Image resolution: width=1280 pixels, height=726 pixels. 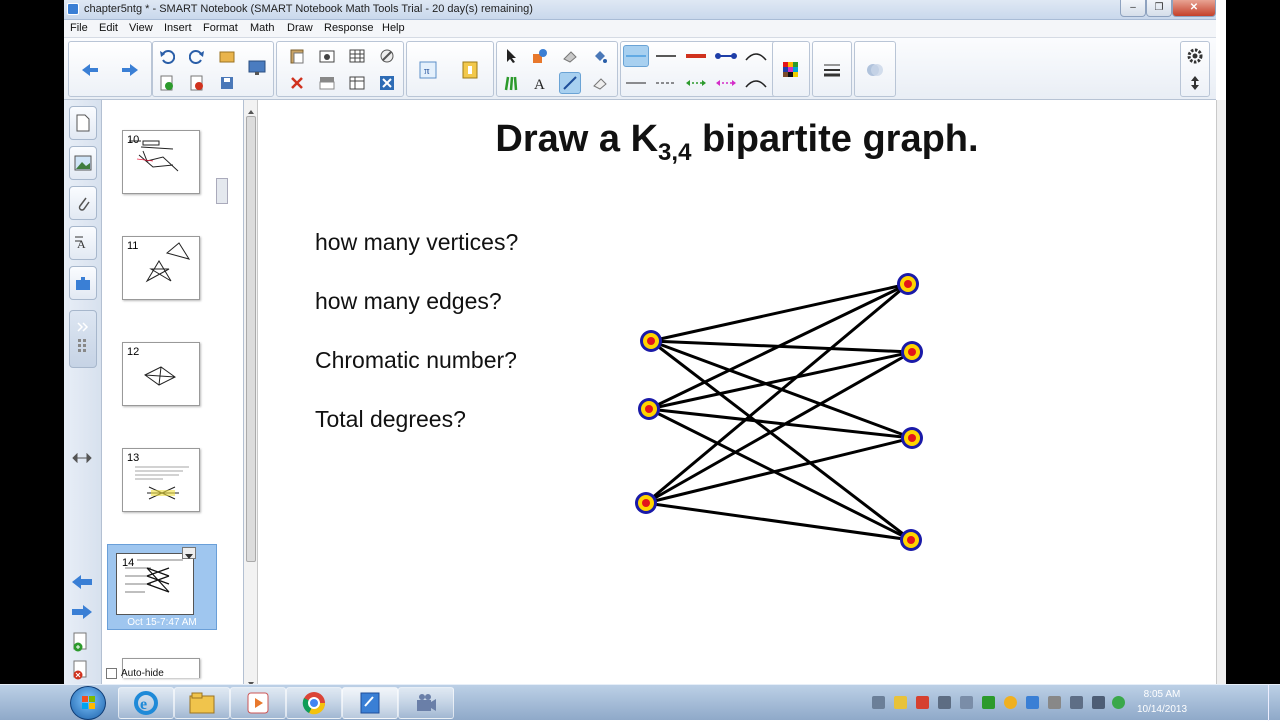 I want to click on page-sorter-tab, so click(x=83, y=123).